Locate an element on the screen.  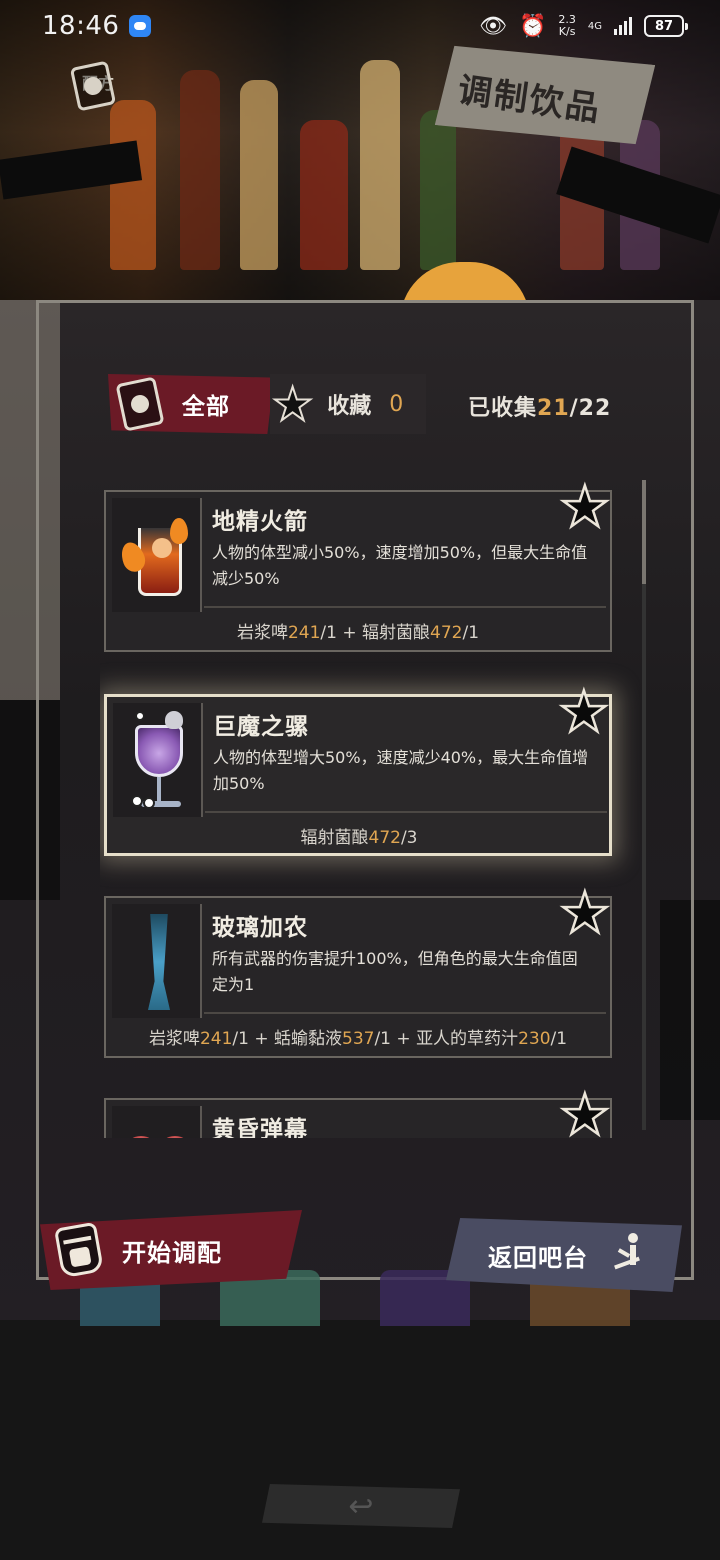
drink-description: 人物的体型增大50%，速度减少40%，最大生命值增加50% is located at coordinates (401, 770).